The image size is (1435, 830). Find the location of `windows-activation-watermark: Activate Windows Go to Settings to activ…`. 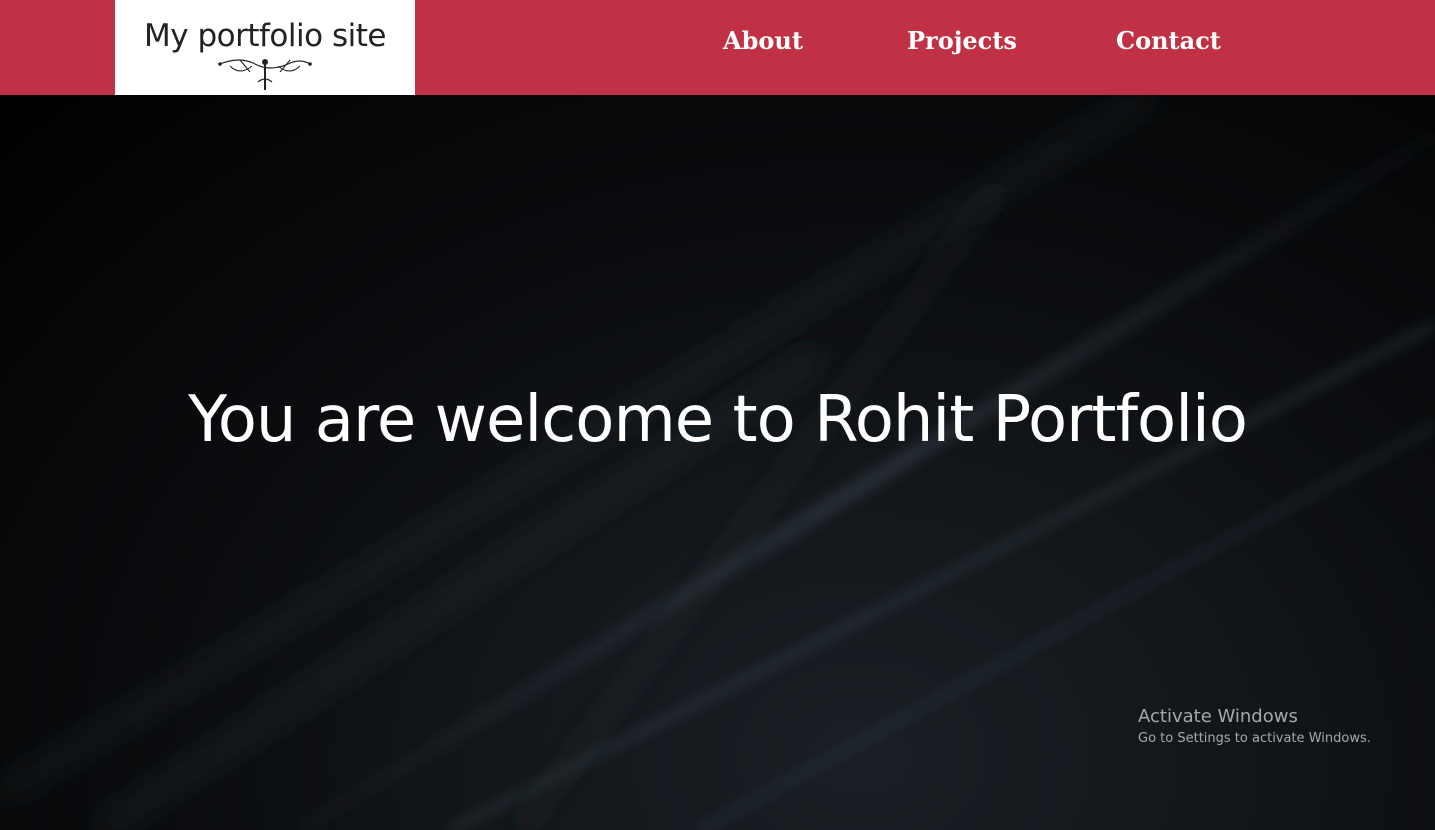

windows-activation-watermark: Activate Windows Go to Settings to activ… is located at coordinates (1254, 726).